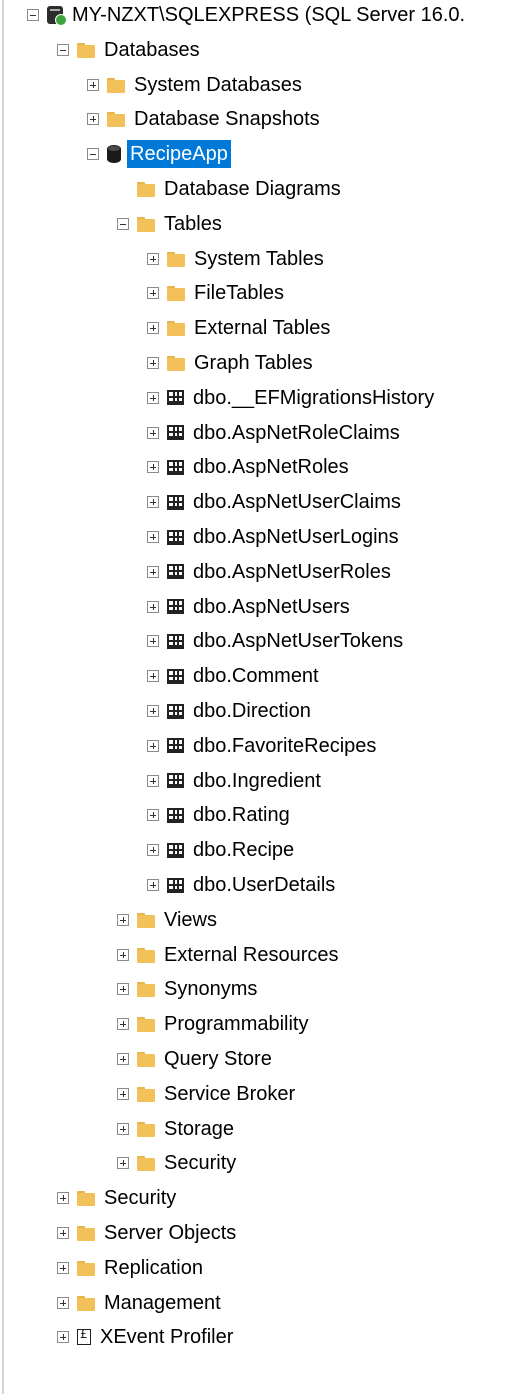  I want to click on tree-node: External Resources, so click(229, 955).